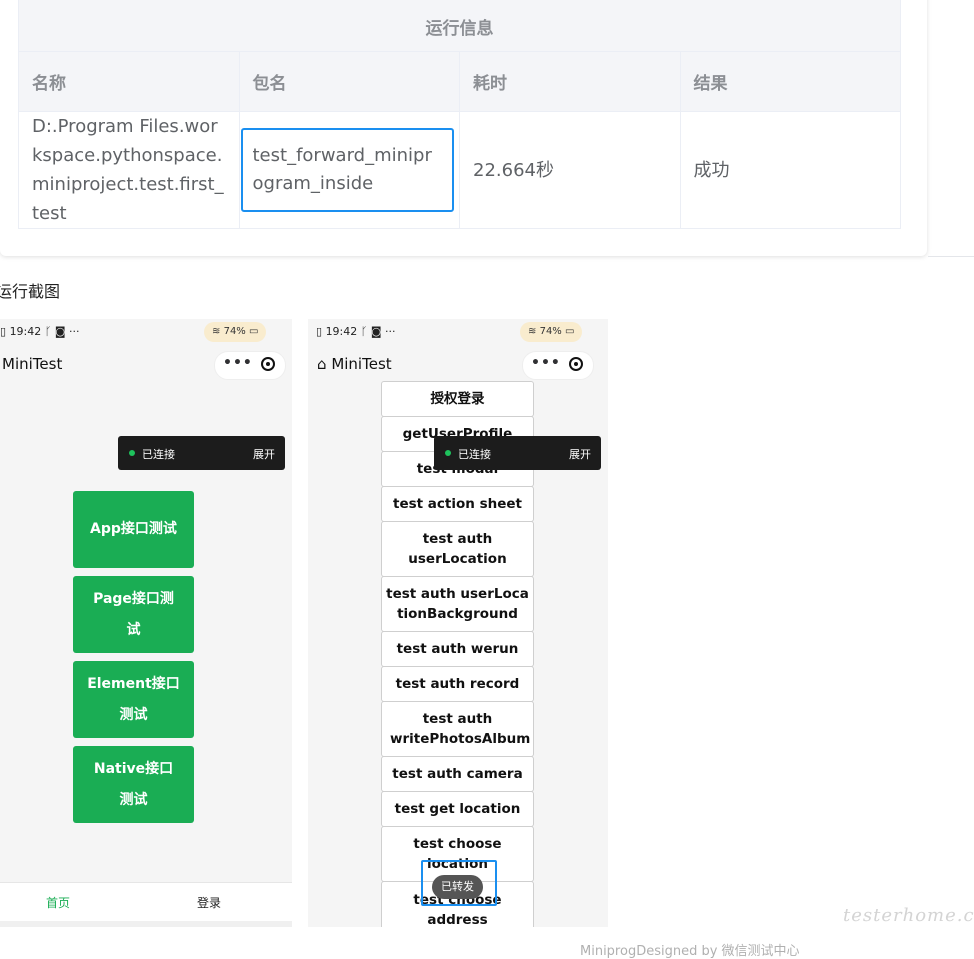  I want to click on header-result: 结果, so click(790, 81).